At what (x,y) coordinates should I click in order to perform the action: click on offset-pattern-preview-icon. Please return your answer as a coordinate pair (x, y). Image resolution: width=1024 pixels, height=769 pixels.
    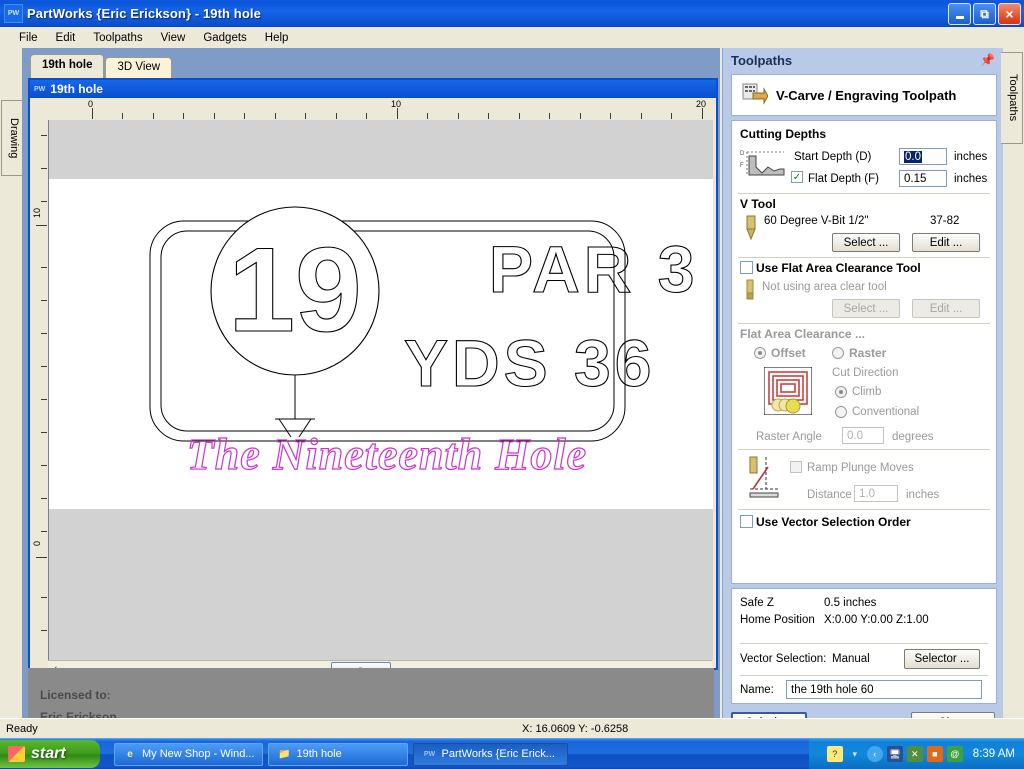
    Looking at the image, I should click on (788, 392).